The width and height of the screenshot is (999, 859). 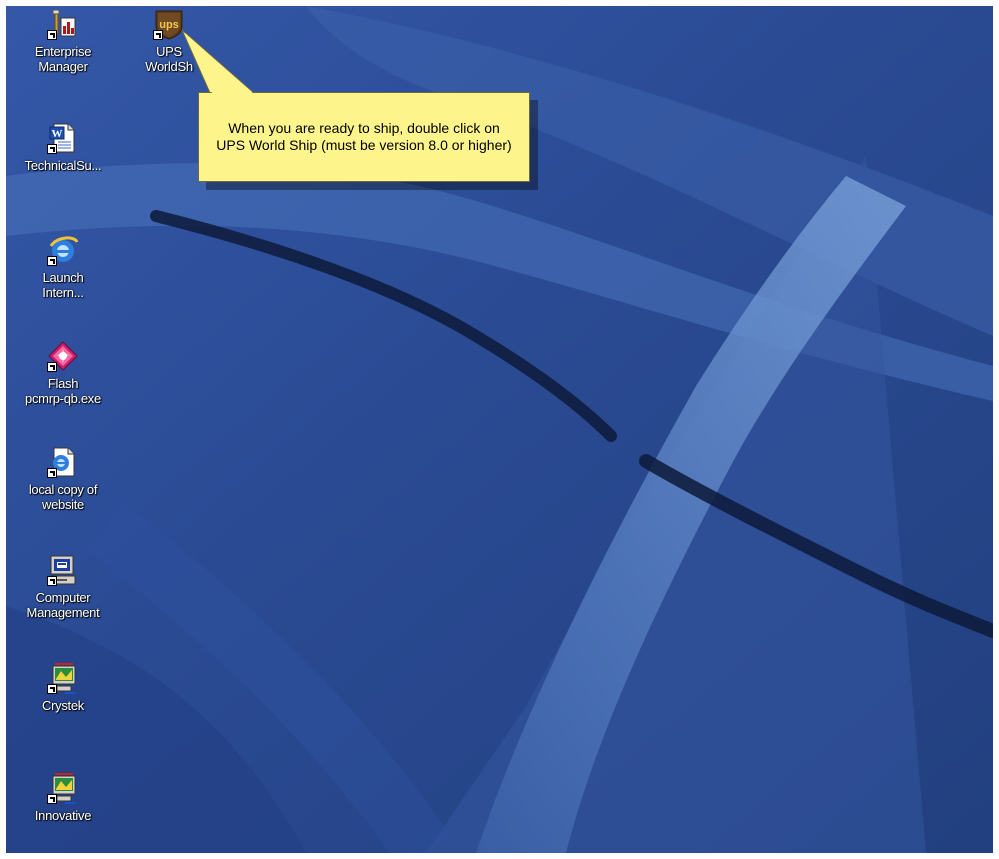 I want to click on desktop-icon-crystek: Crystek, so click(x=63, y=687).